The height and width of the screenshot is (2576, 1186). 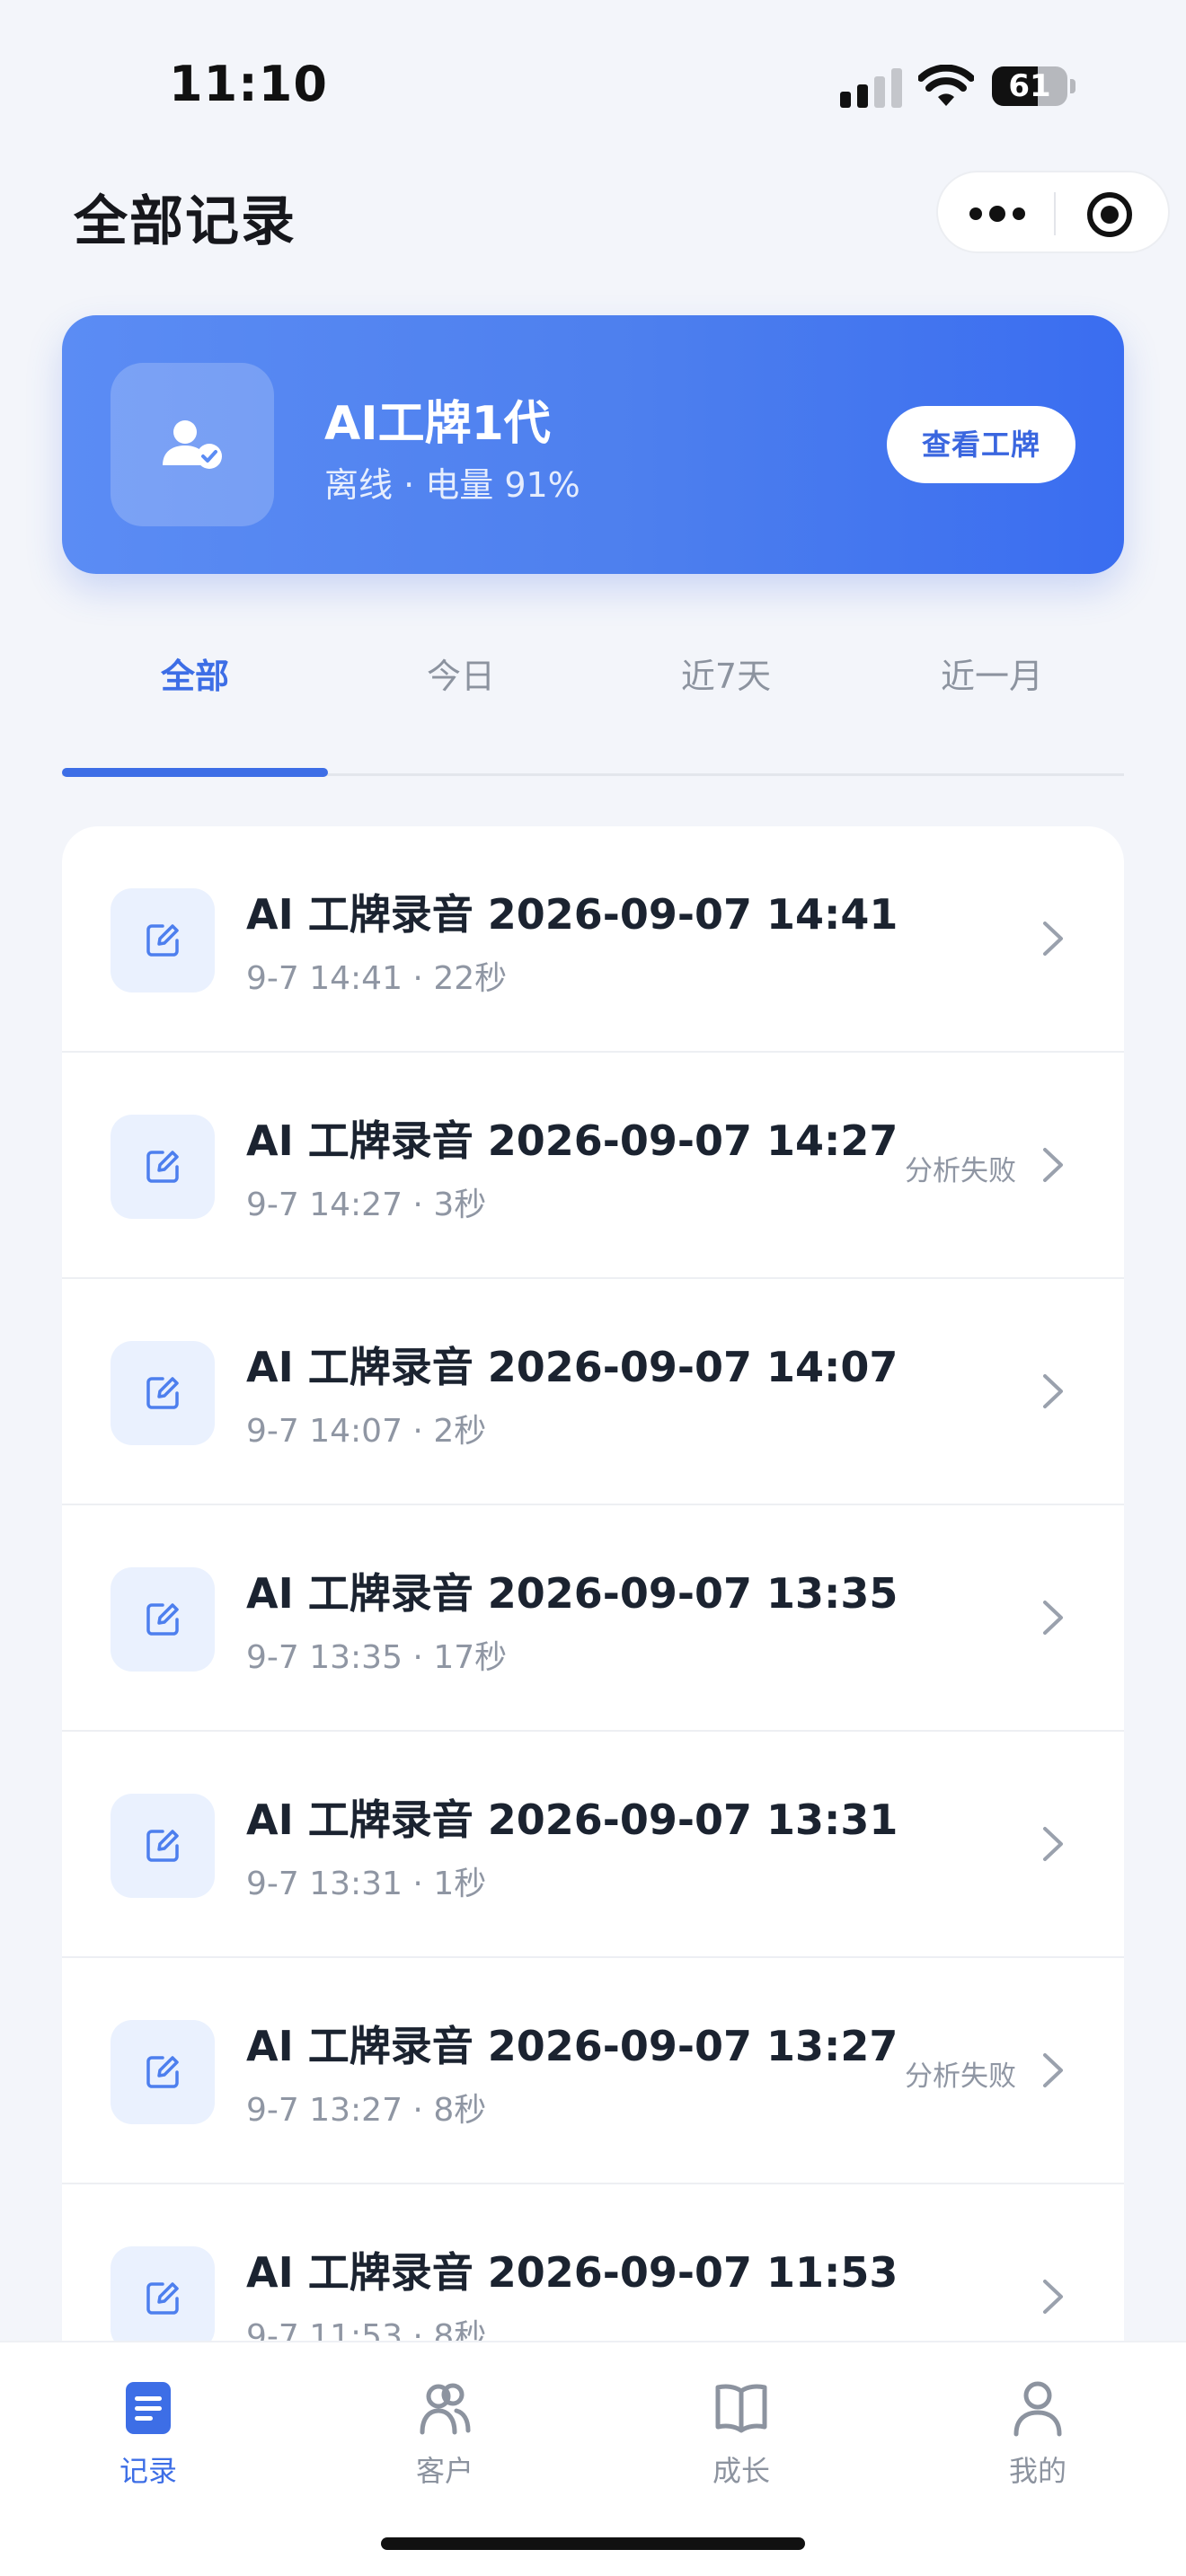 What do you see at coordinates (981, 444) in the screenshot?
I see `view-badge-button: 查看工牌` at bounding box center [981, 444].